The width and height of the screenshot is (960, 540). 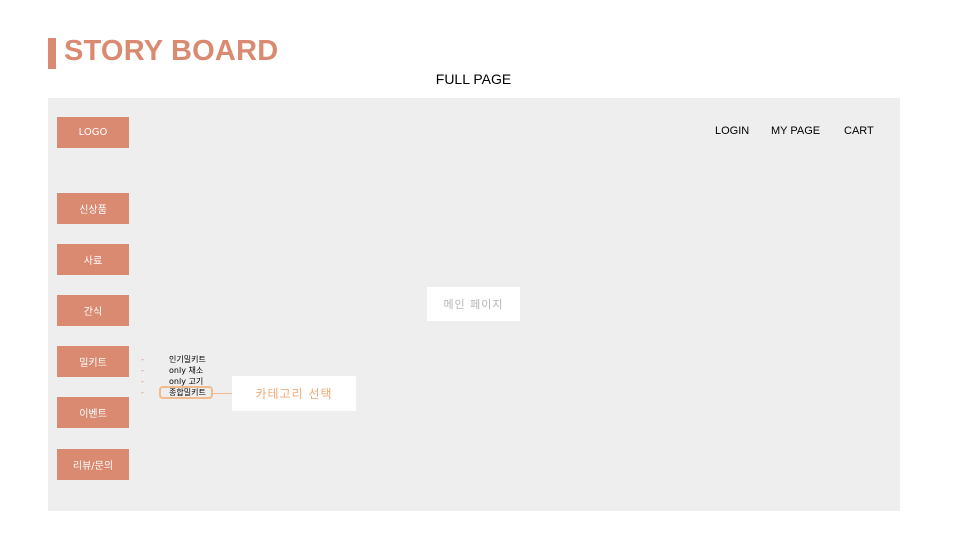 I want to click on main-page-placeholder: 메인 페이지, so click(x=473, y=304).